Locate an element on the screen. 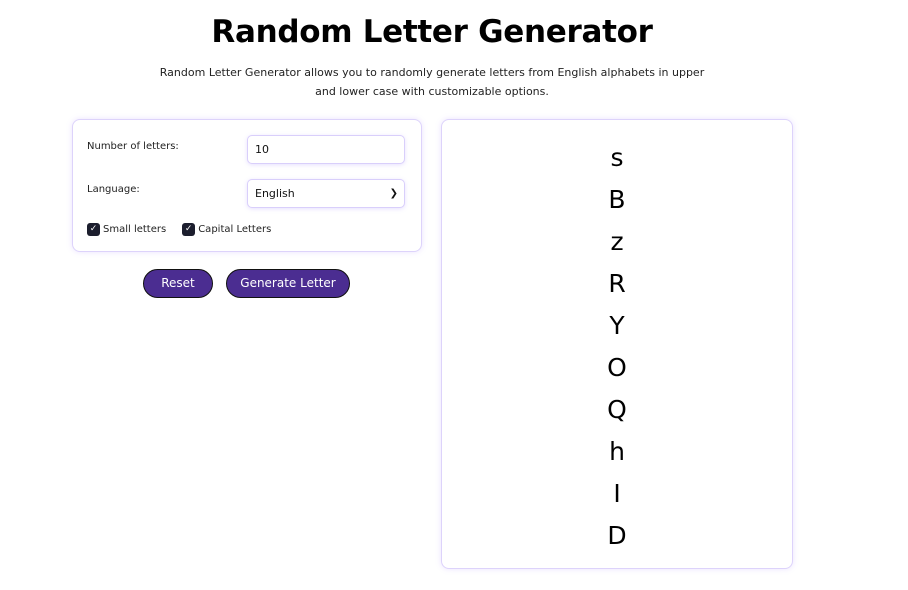 Image resolution: width=908 pixels, height=590 pixels. generated-letter: B is located at coordinates (617, 199).